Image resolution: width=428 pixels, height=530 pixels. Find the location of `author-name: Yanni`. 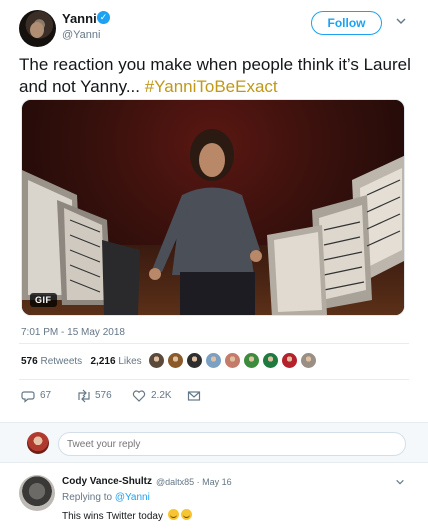

author-name: Yanni is located at coordinates (79, 18).